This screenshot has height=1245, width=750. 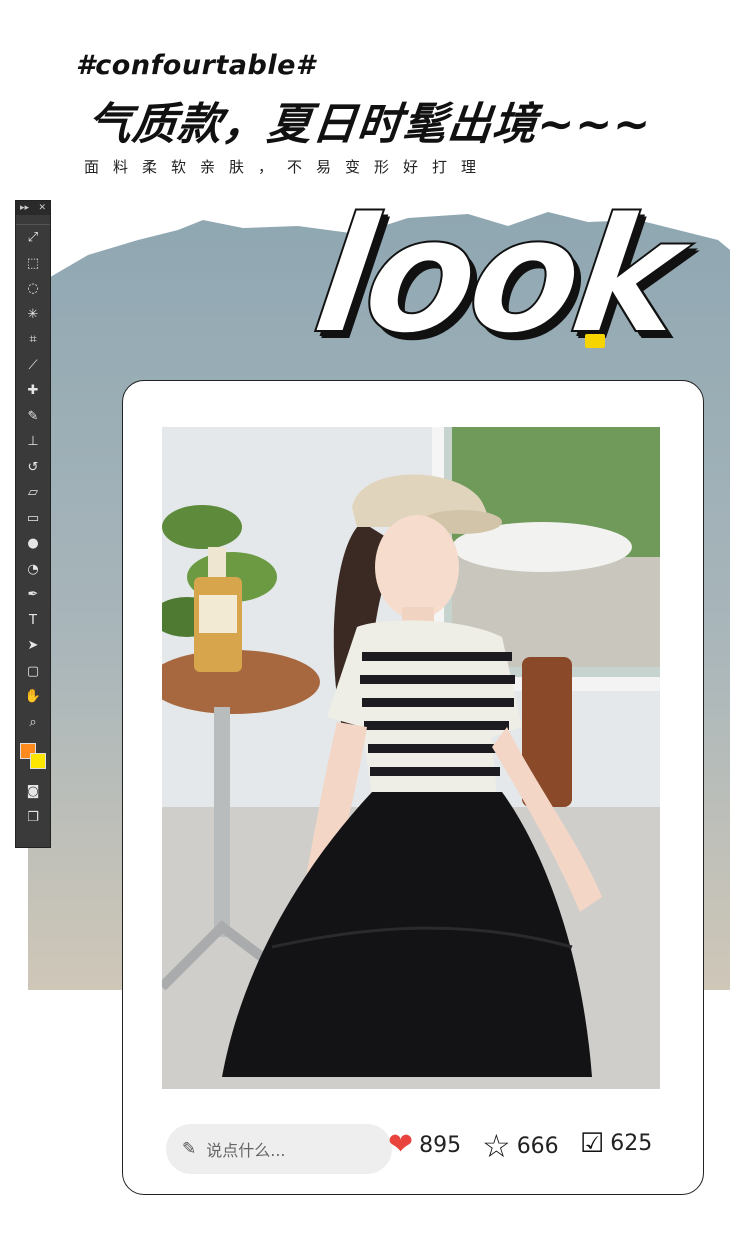 I want to click on pencil-icon: ✎, so click(x=189, y=1149).